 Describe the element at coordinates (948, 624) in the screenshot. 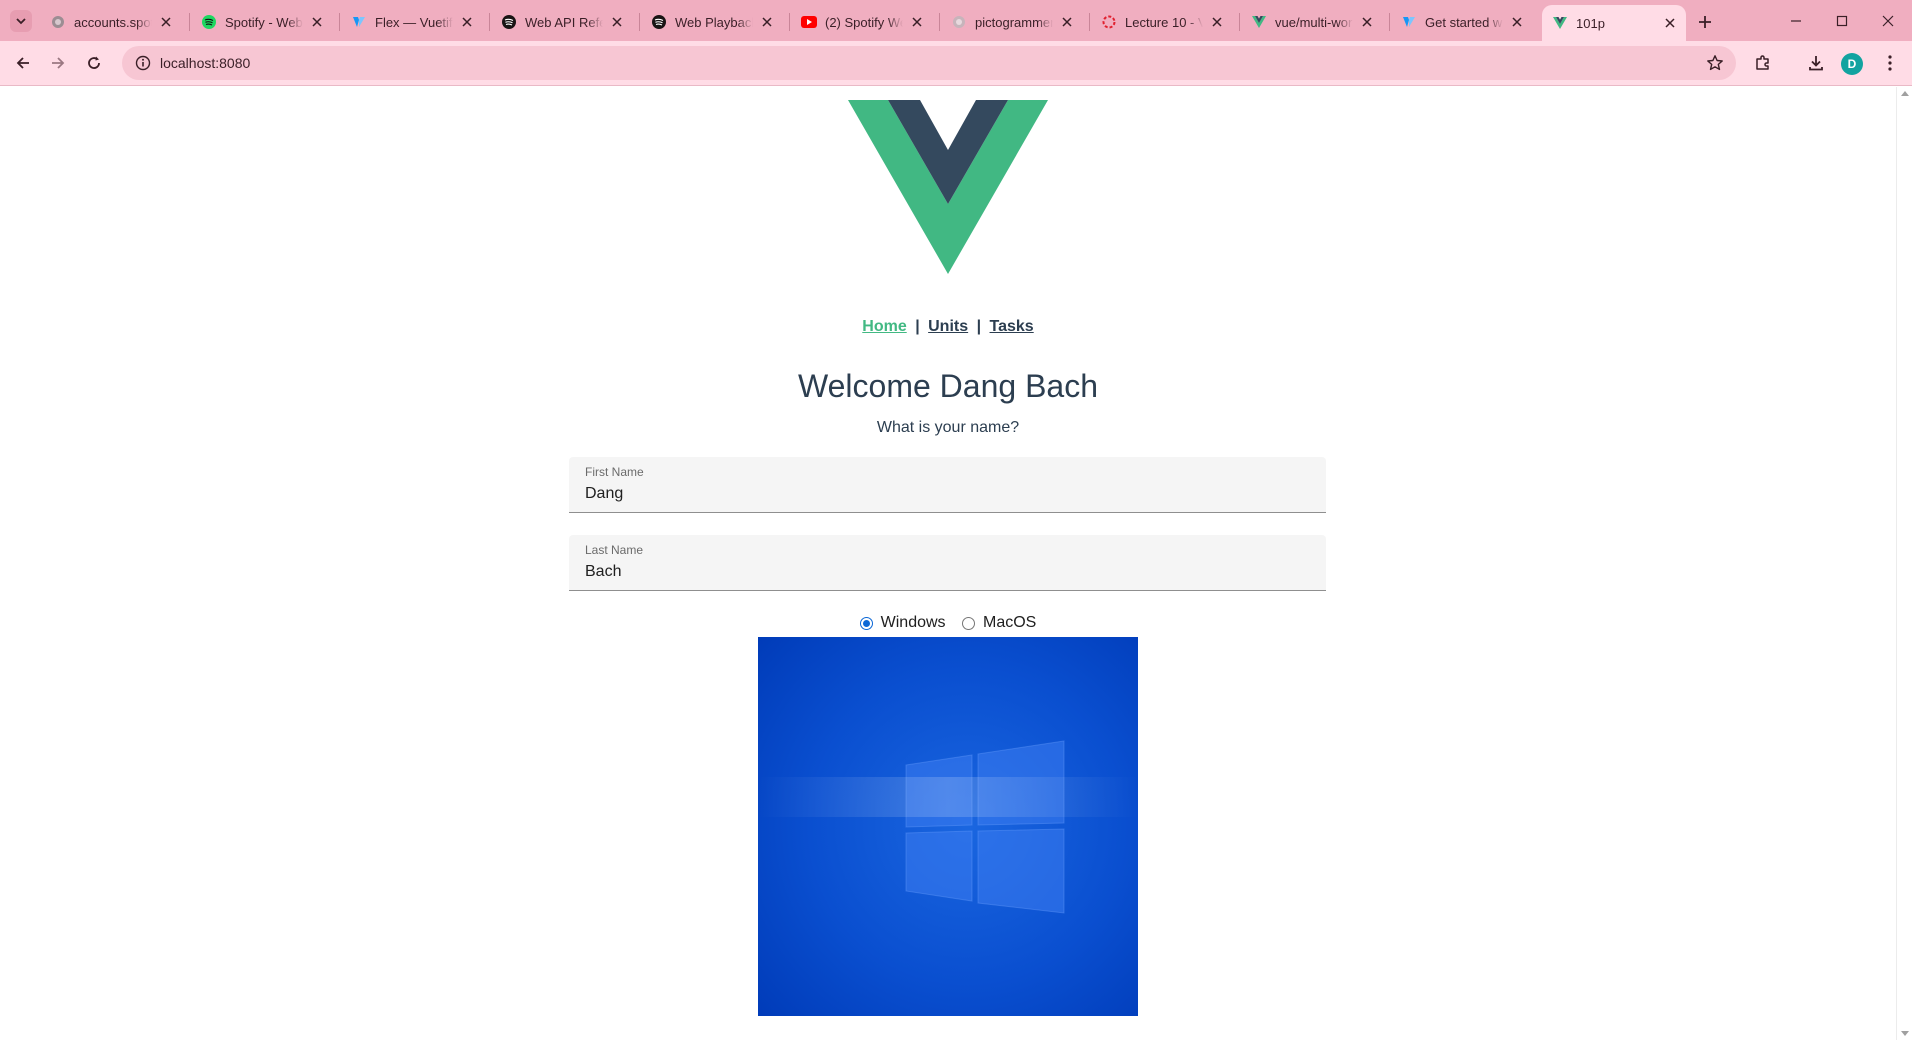

I see `os-radio-group: Windows MacOS` at that location.